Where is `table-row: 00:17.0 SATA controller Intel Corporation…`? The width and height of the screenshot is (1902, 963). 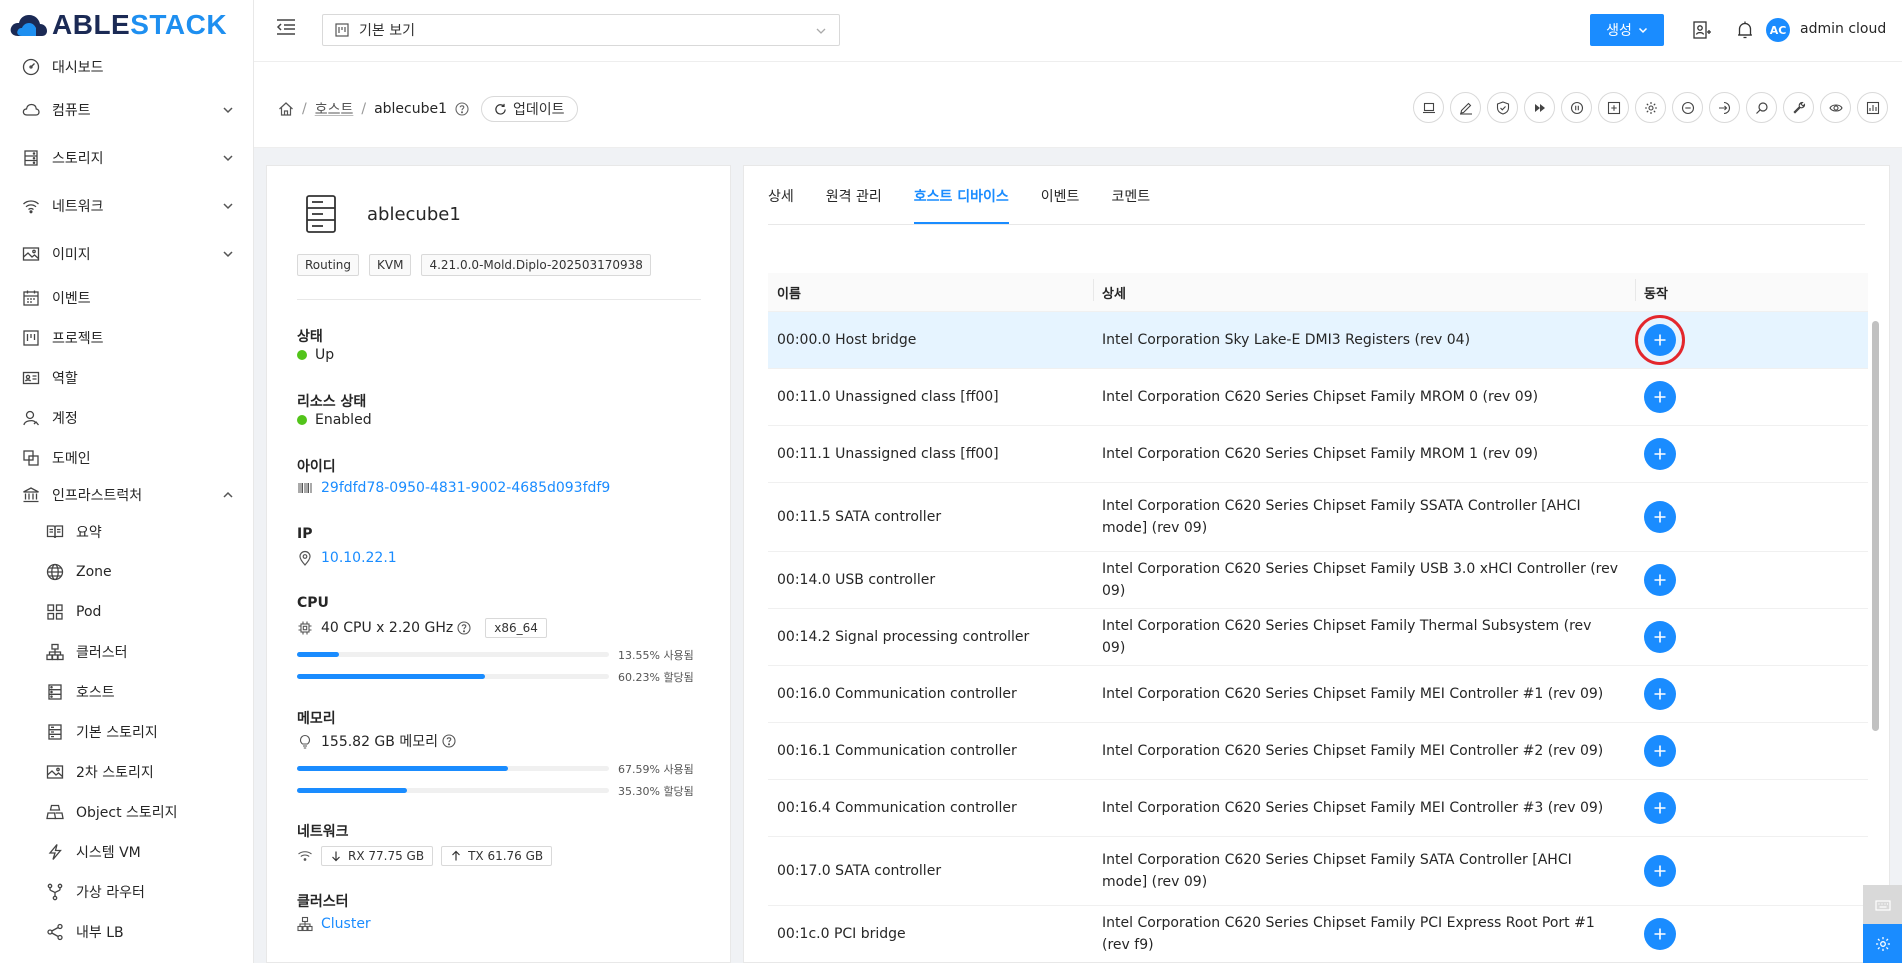
table-row: 00:17.0 SATA controller Intel Corporation… is located at coordinates (1318, 871).